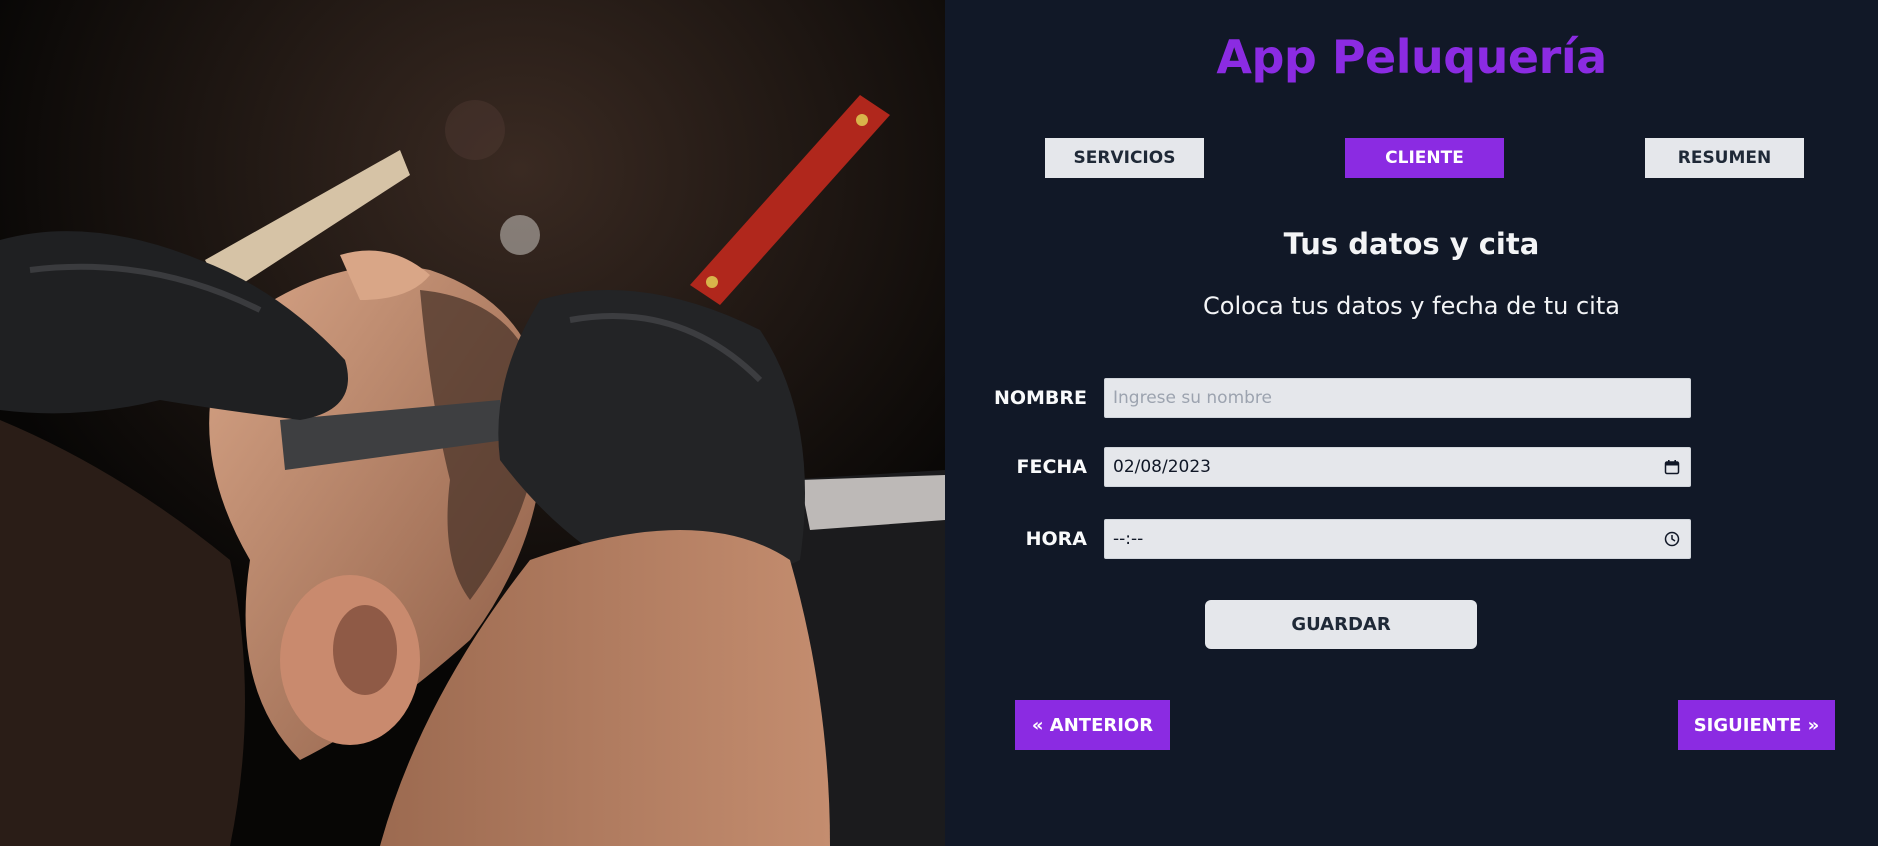 The image size is (1878, 846). What do you see at coordinates (1128, 539) in the screenshot?
I see `time-value: --:--` at bounding box center [1128, 539].